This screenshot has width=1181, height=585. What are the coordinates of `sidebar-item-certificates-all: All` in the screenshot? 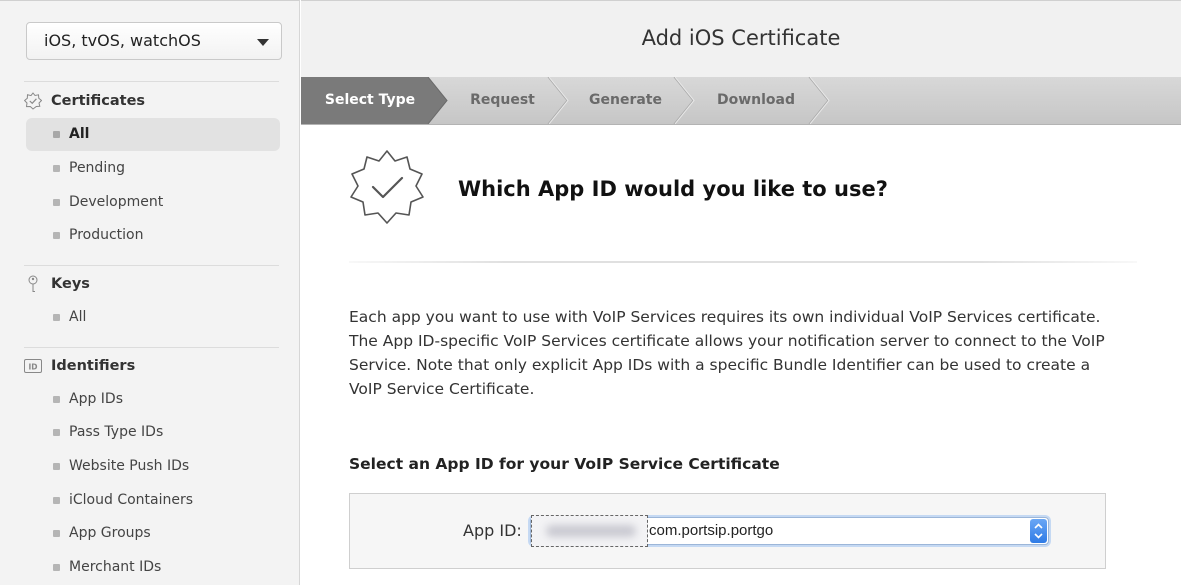 It's located at (153, 134).